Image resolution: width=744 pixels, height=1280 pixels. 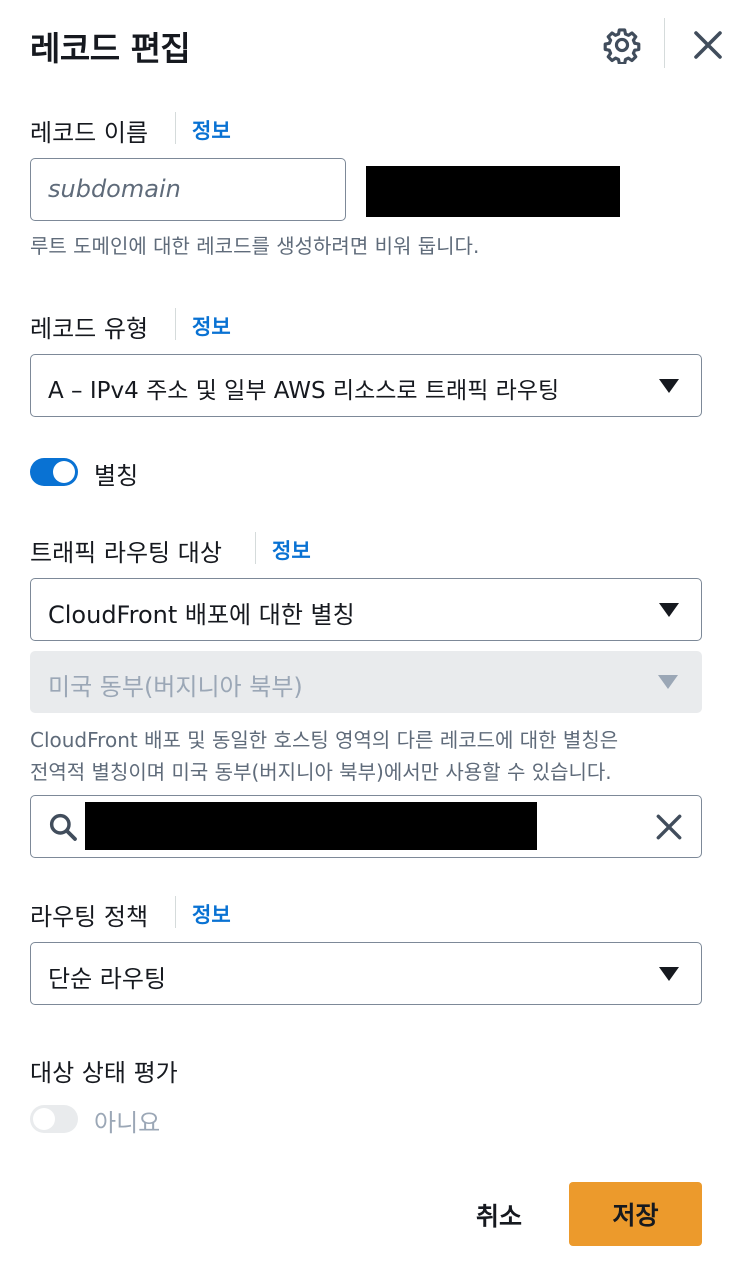 What do you see at coordinates (622, 45) in the screenshot?
I see `gear-icon` at bounding box center [622, 45].